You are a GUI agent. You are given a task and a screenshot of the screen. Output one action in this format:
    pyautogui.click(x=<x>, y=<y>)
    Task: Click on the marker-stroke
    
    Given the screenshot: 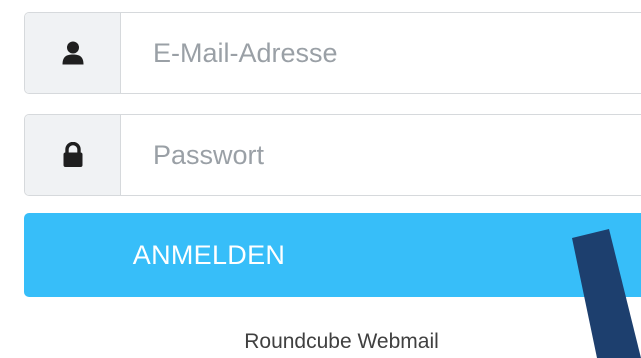 What is the action you would take?
    pyautogui.click(x=606, y=293)
    